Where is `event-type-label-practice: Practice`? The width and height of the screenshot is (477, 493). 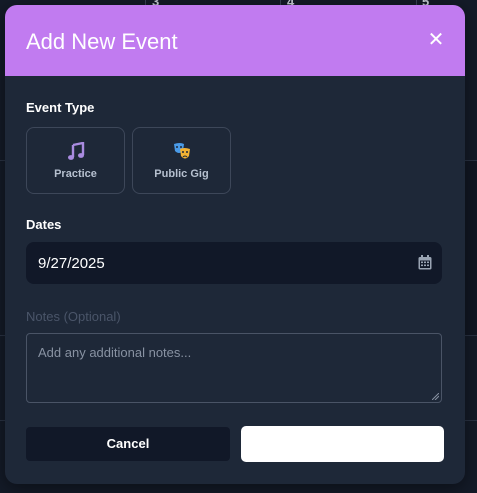 event-type-label-practice: Practice is located at coordinates (75, 174).